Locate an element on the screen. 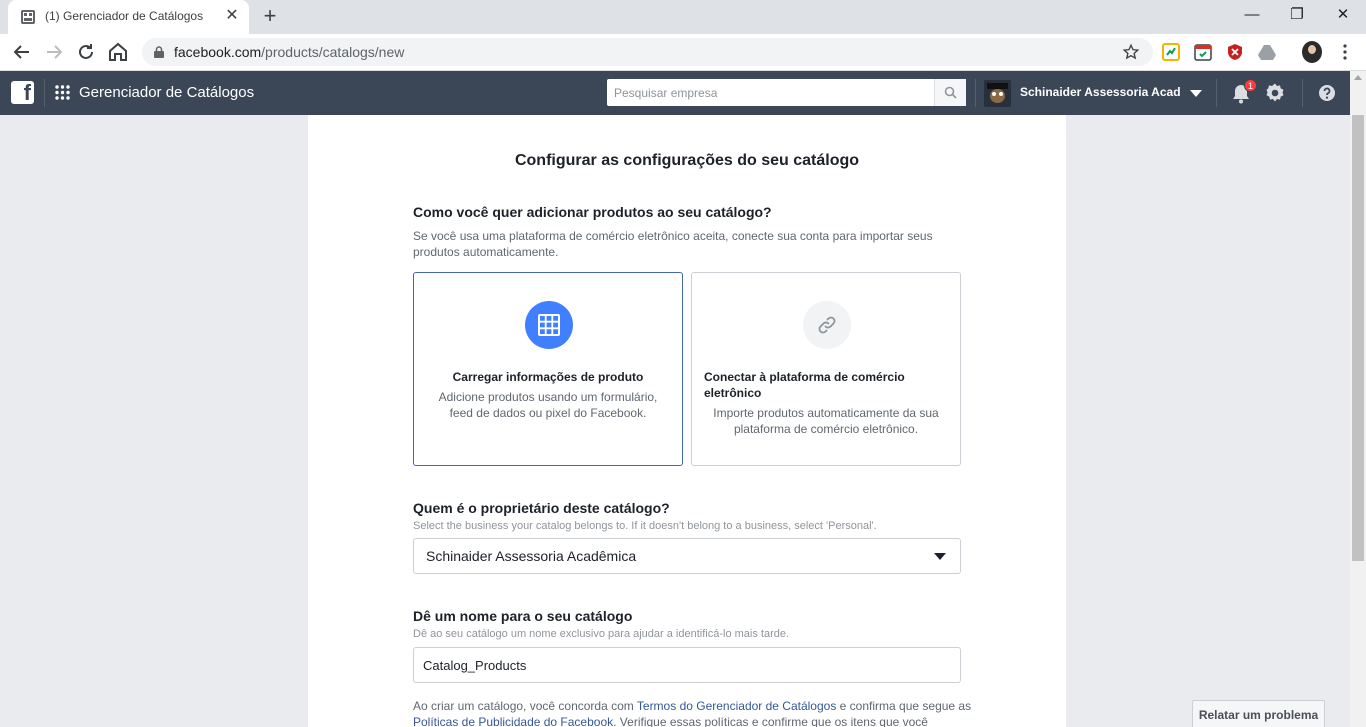 The width and height of the screenshot is (1366, 727). advertising-policies-link: Políticas de Publicidade do Facebook is located at coordinates (513, 721).